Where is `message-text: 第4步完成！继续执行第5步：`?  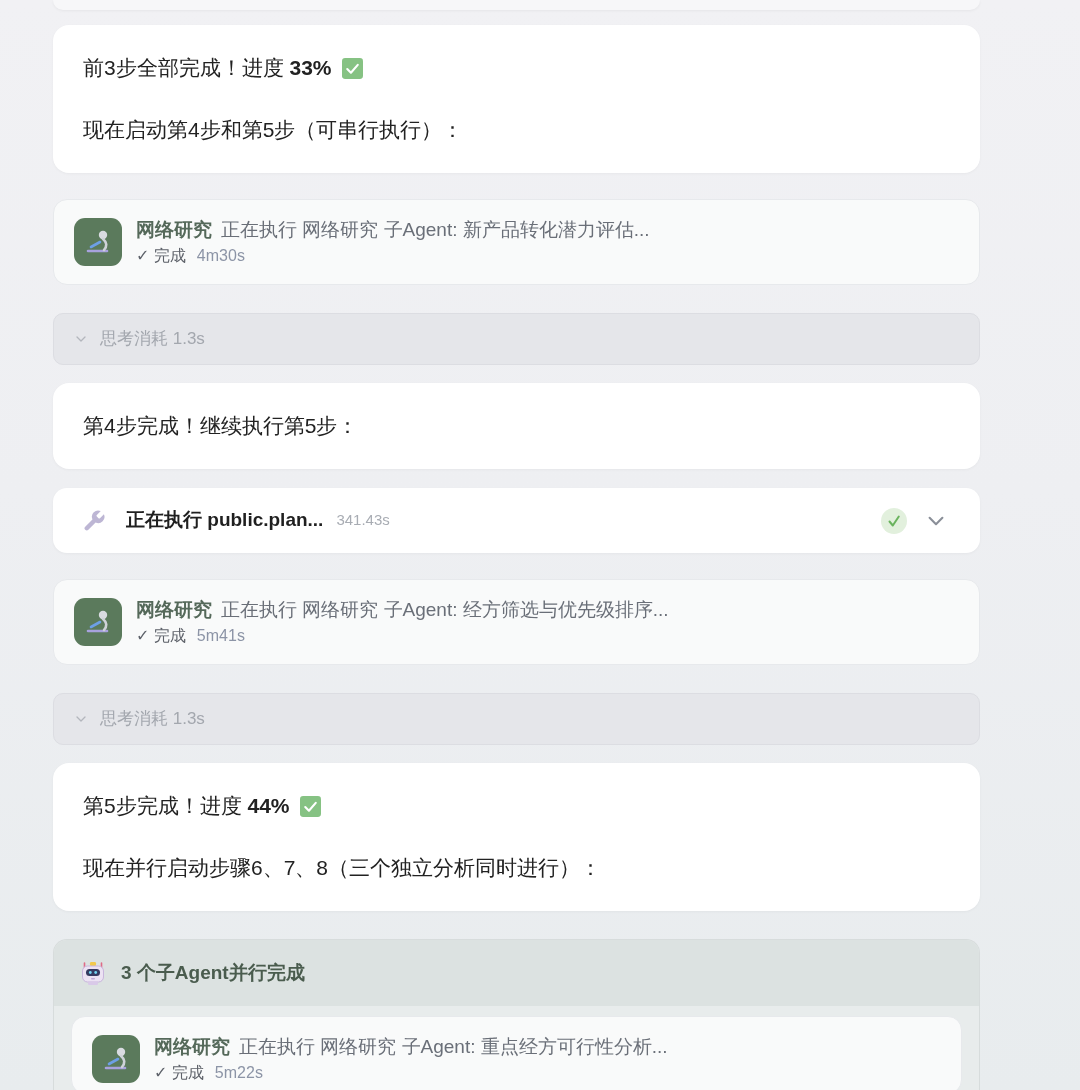
message-text: 第4步完成！继续执行第5步： is located at coordinates (221, 426).